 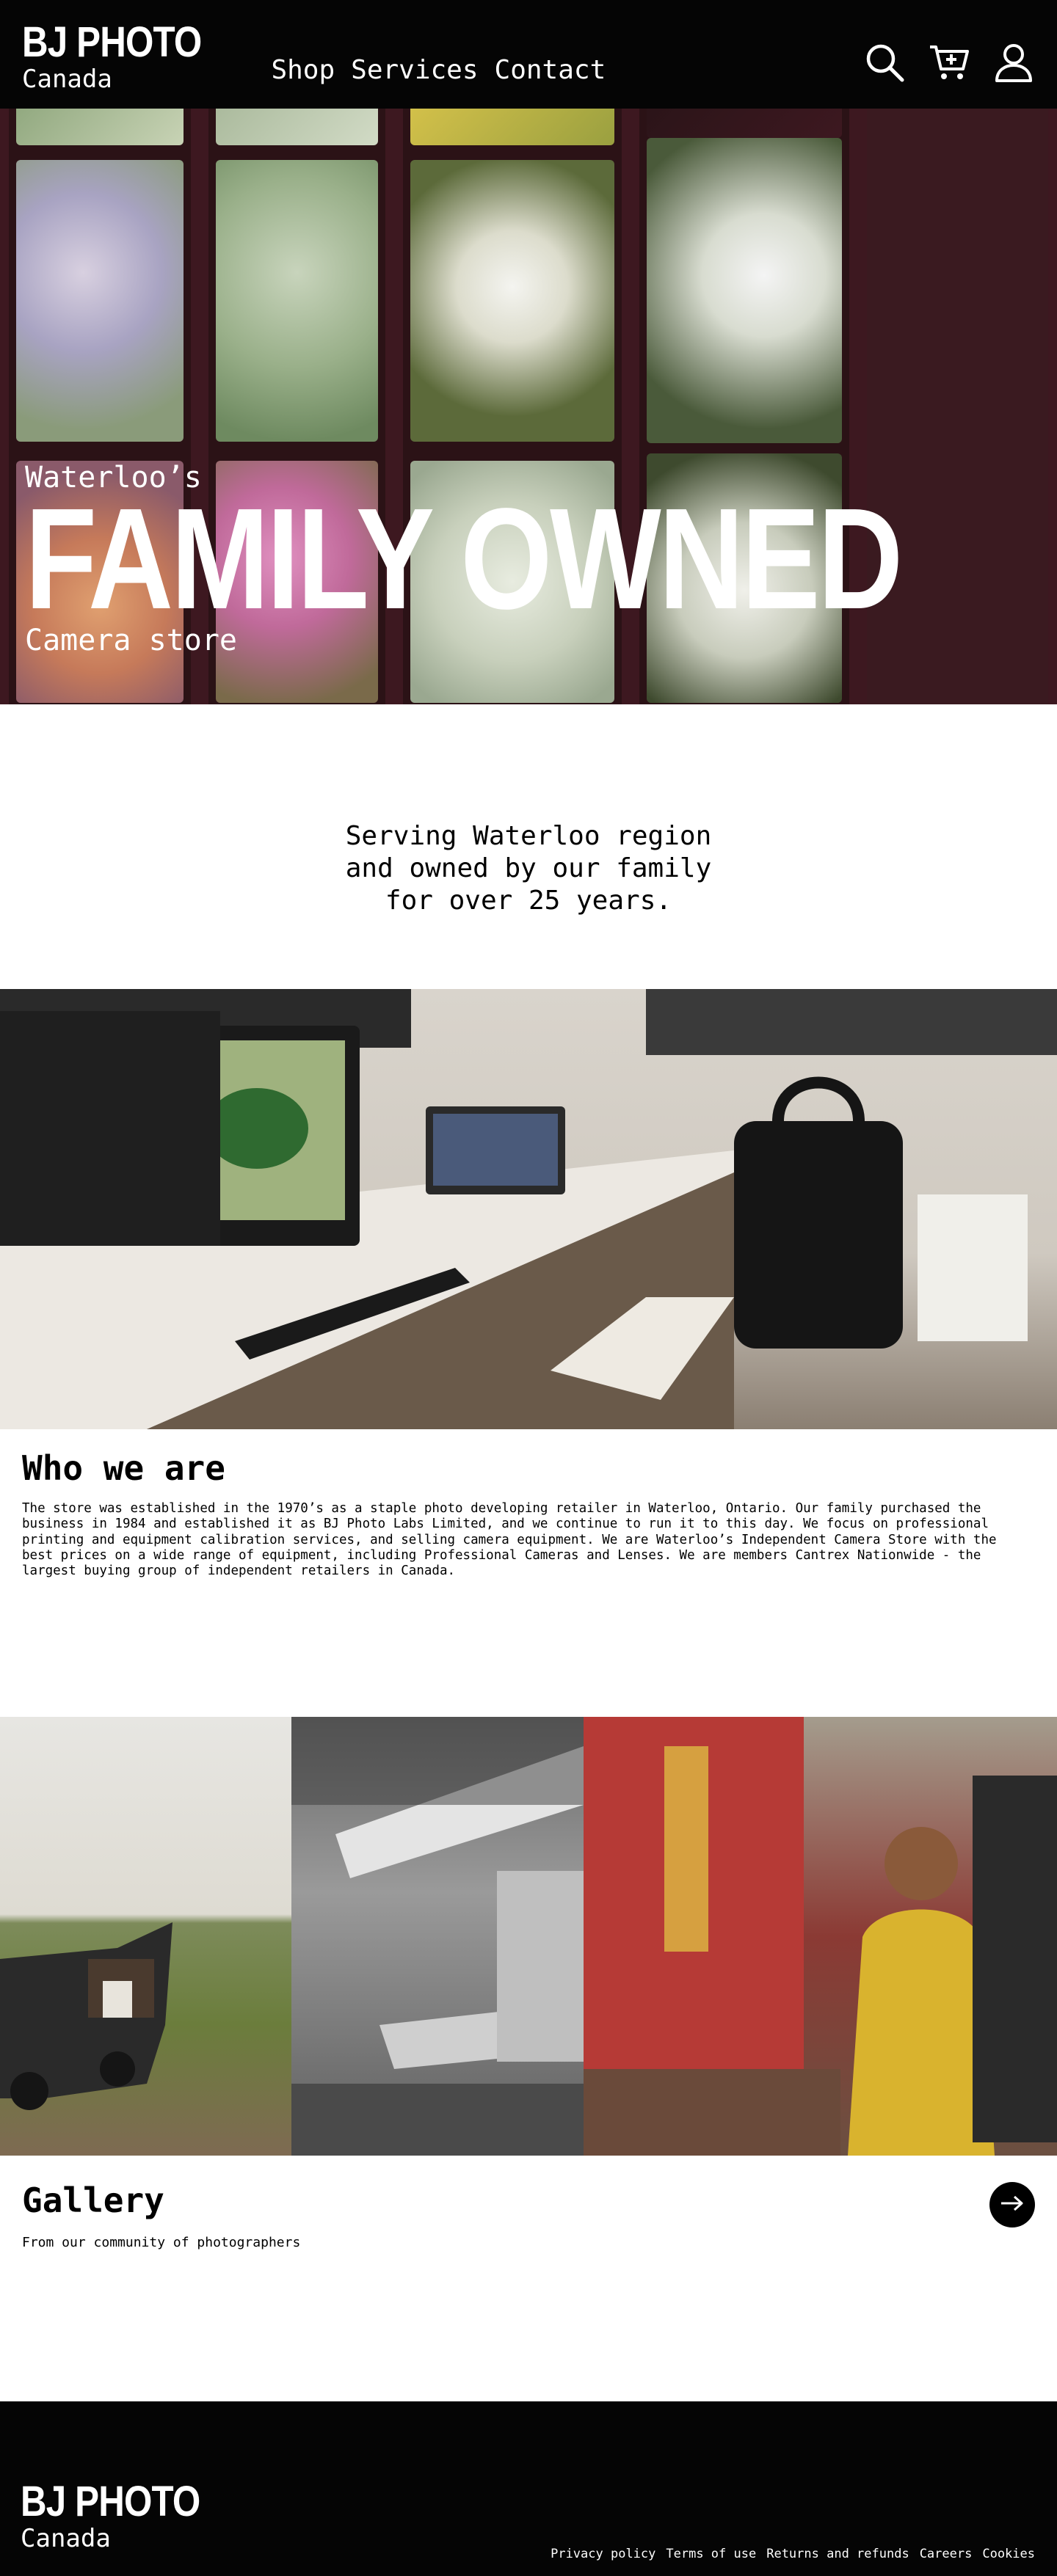 What do you see at coordinates (303, 70) in the screenshot?
I see `nav-shop: Shop` at bounding box center [303, 70].